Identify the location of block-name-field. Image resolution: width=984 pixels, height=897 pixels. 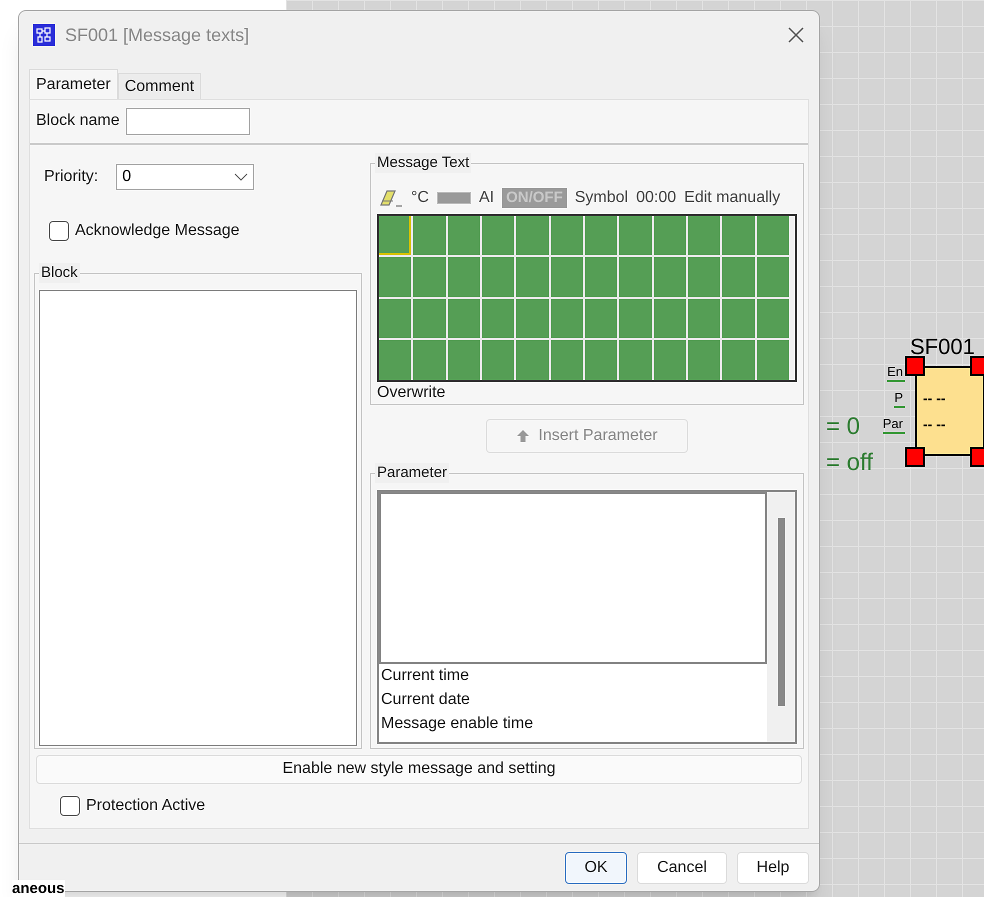
(188, 121).